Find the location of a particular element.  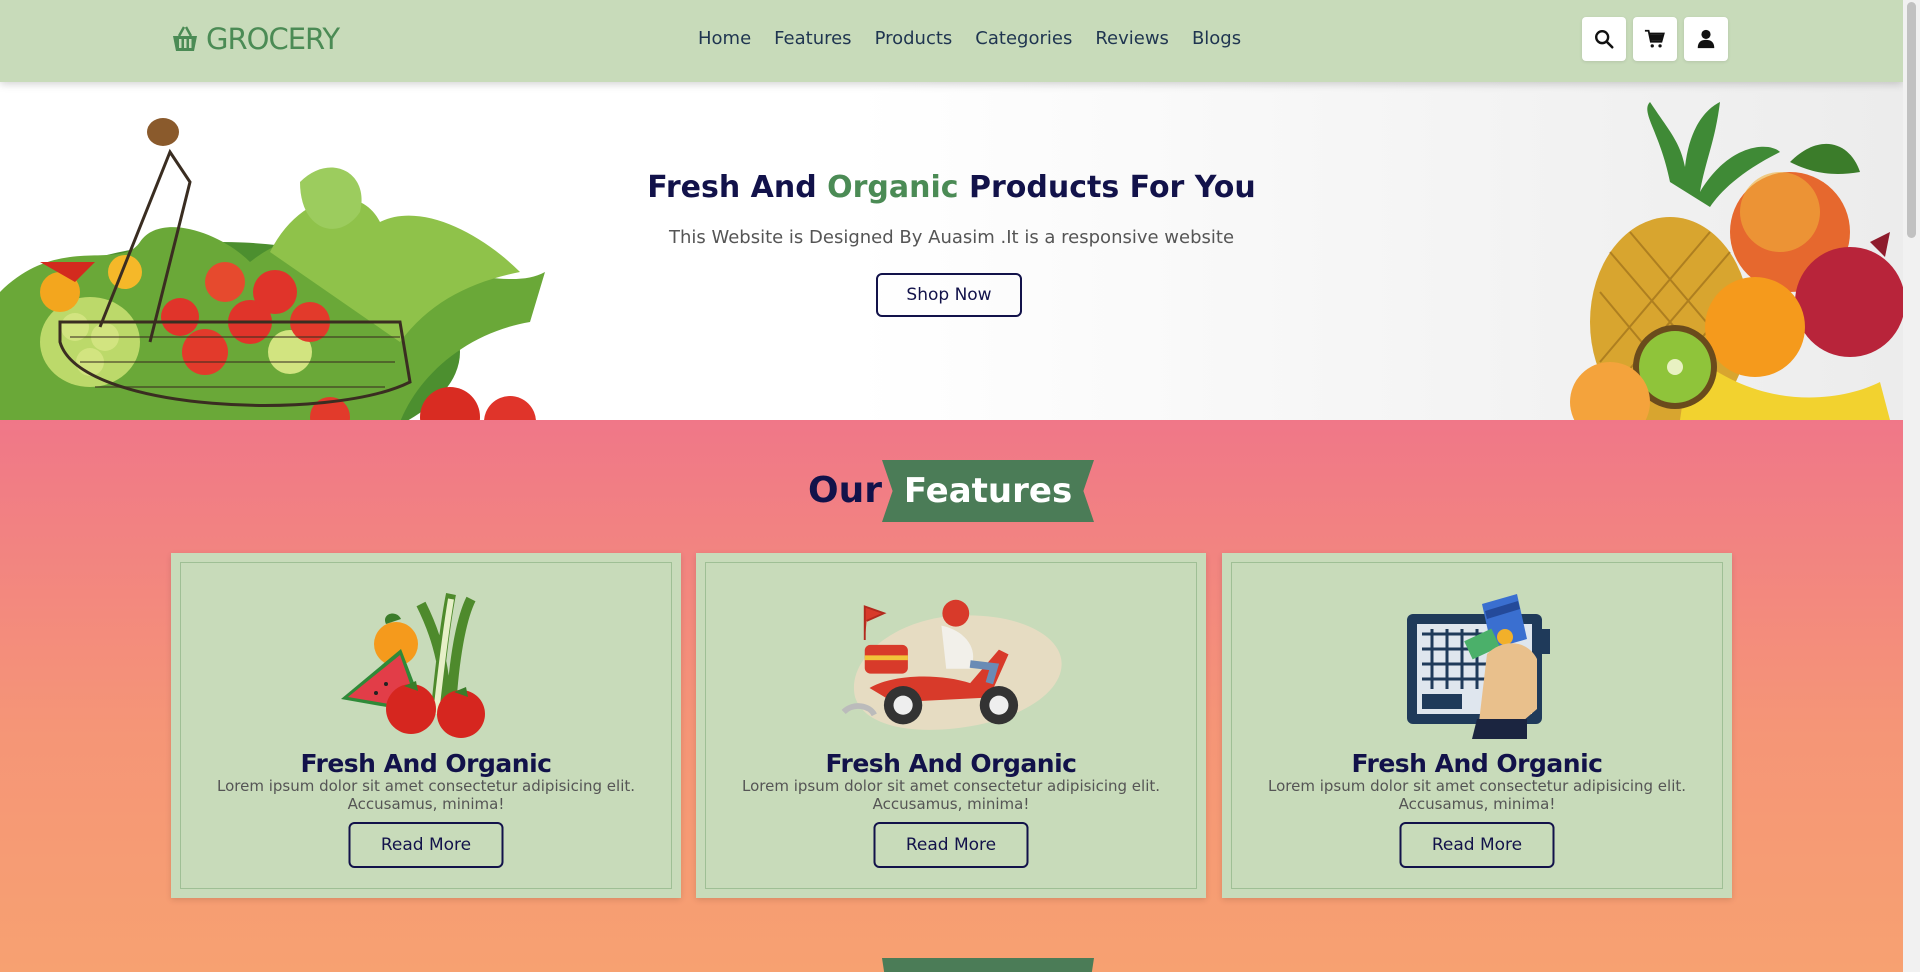

fresh-produce-image is located at coordinates (413, 665).